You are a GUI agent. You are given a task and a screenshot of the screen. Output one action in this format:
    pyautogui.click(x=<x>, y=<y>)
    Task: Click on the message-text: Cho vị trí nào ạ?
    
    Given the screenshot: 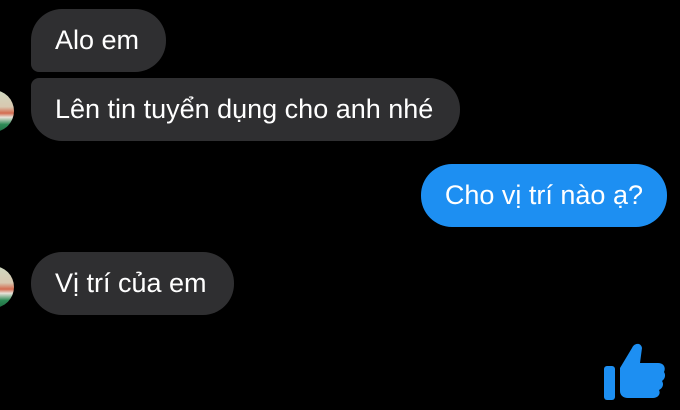 What is the action you would take?
    pyautogui.click(x=543, y=195)
    